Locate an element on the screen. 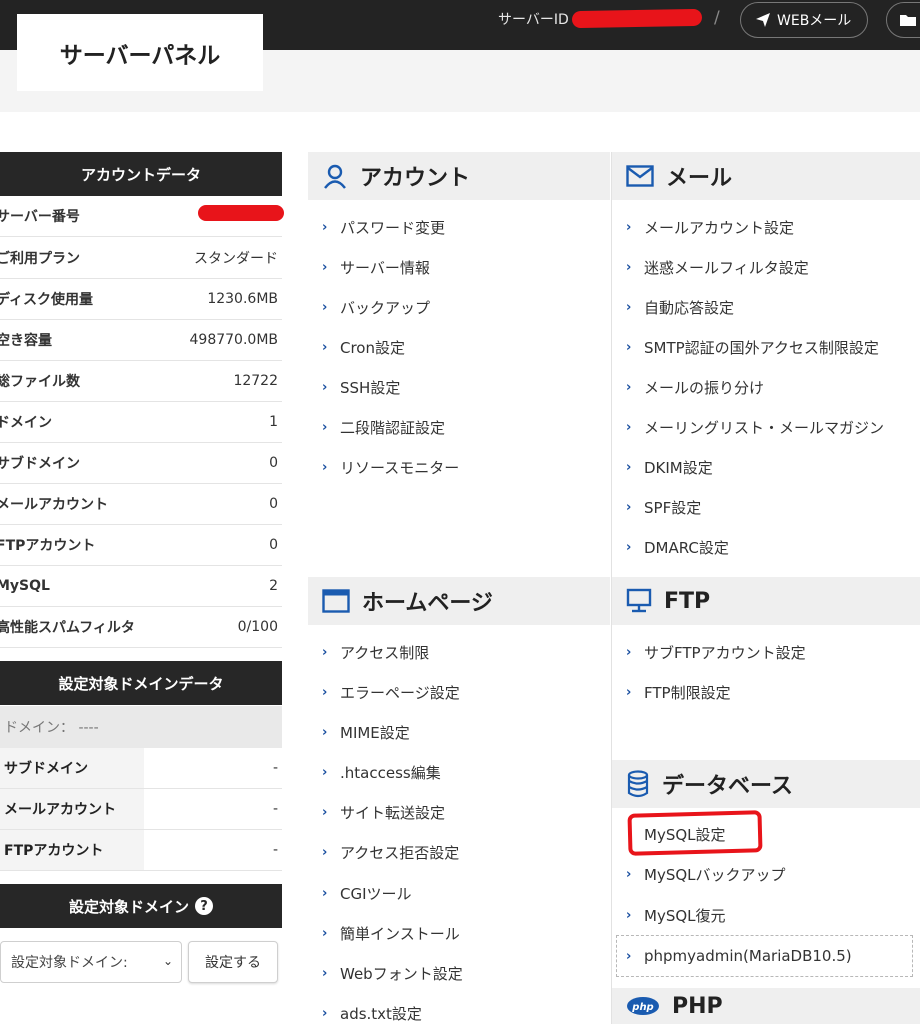  menu-item-mysql-backup: › MySQLバックアップ is located at coordinates (706, 874).